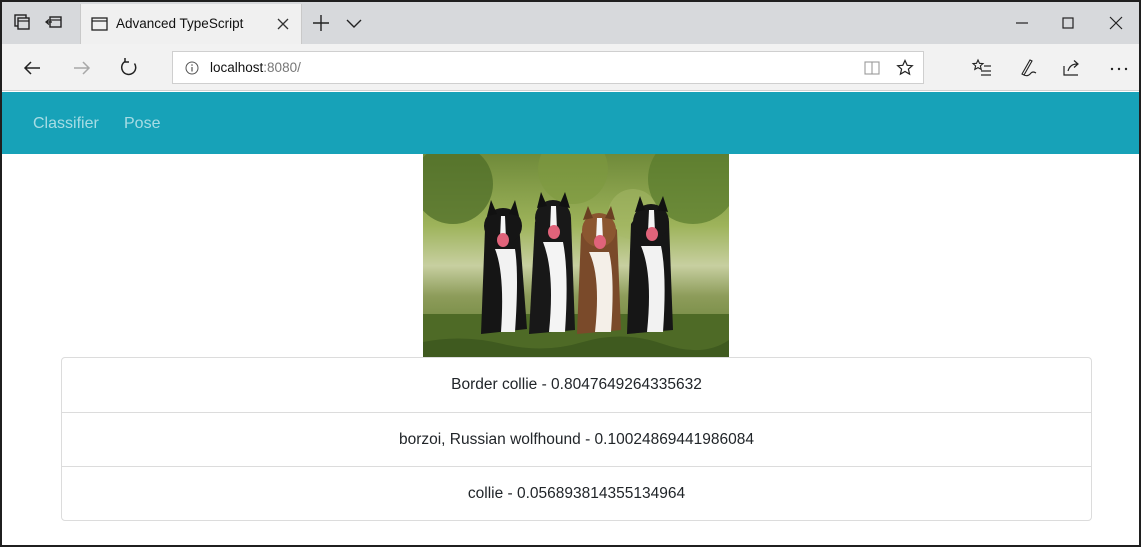 This screenshot has width=1141, height=547. I want to click on close-tab-icon, so click(283, 24).